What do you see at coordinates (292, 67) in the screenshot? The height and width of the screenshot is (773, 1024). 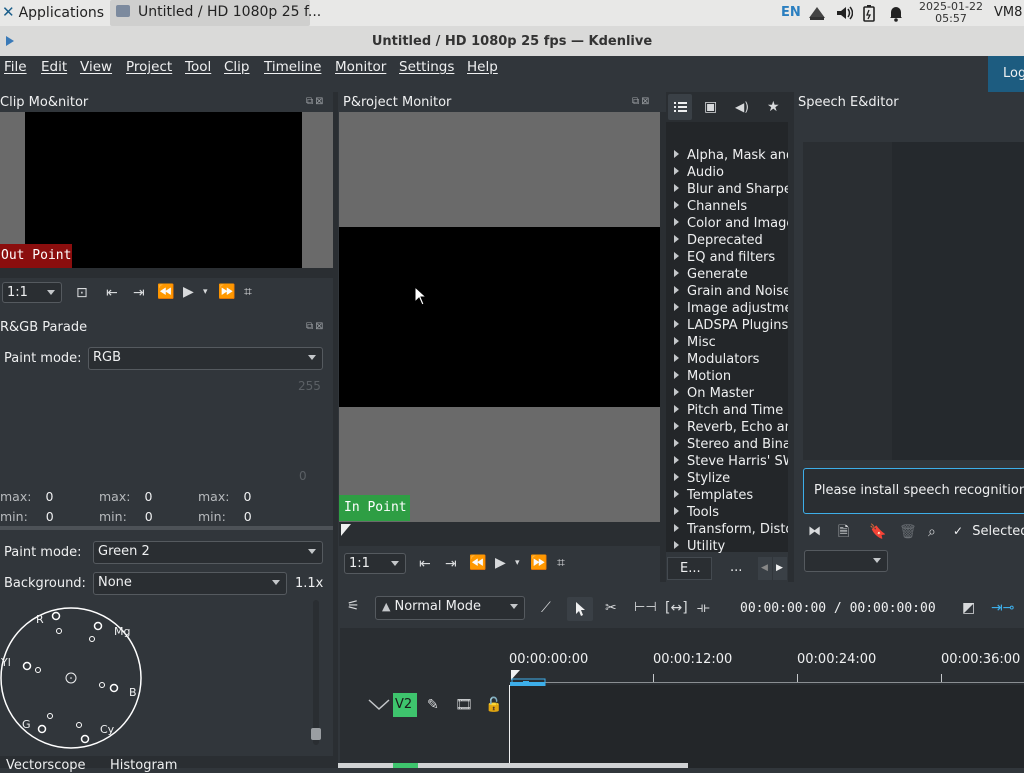 I see `menu-timeline: Timeline` at bounding box center [292, 67].